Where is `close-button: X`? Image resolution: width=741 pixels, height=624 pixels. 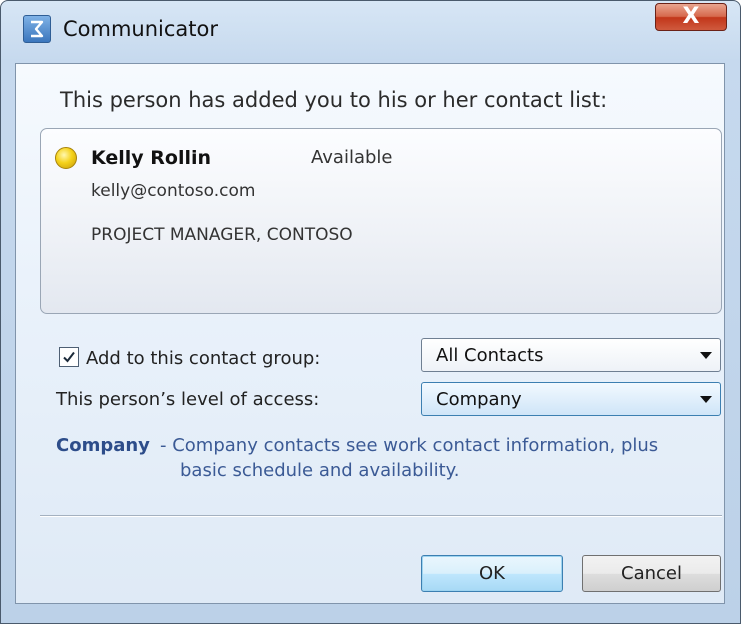 close-button: X is located at coordinates (691, 17).